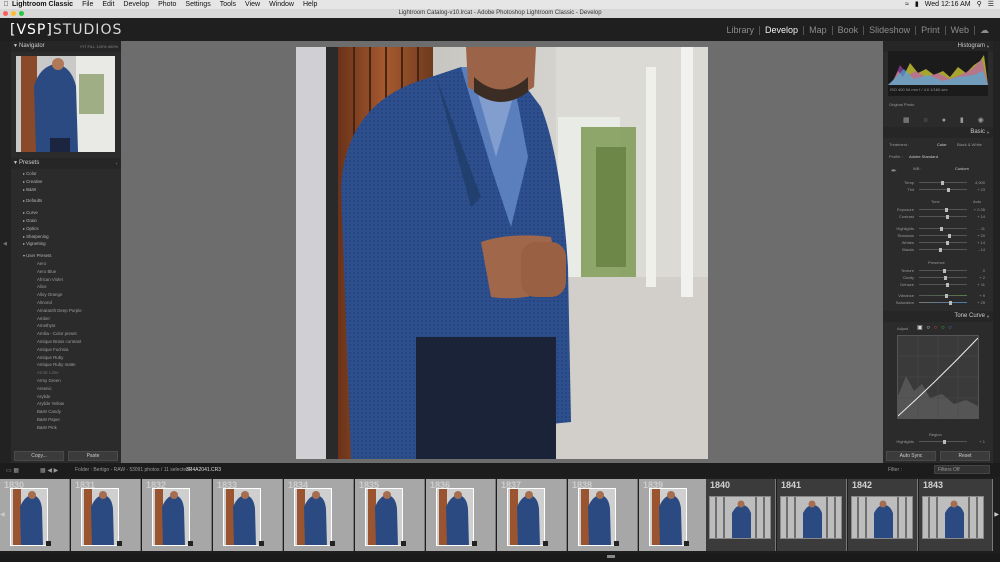 This screenshot has width=1000, height=562. What do you see at coordinates (939, 271) in the screenshot?
I see `slider-texture: Texture 0` at bounding box center [939, 271].